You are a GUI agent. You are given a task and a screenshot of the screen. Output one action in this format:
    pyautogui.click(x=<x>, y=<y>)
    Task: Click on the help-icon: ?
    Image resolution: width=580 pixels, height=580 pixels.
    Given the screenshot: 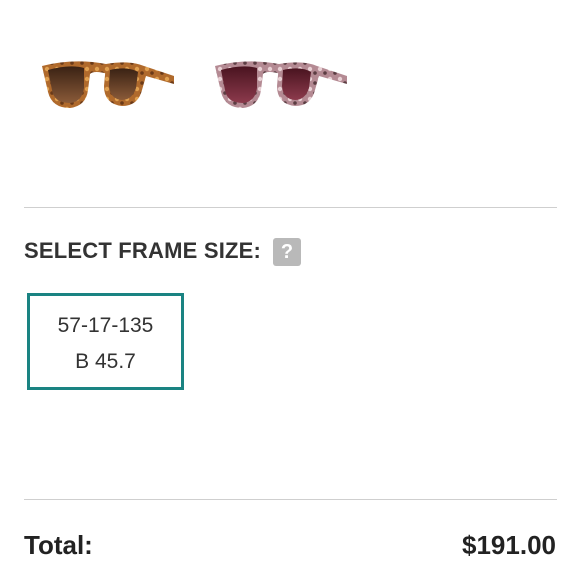 What is the action you would take?
    pyautogui.click(x=287, y=252)
    